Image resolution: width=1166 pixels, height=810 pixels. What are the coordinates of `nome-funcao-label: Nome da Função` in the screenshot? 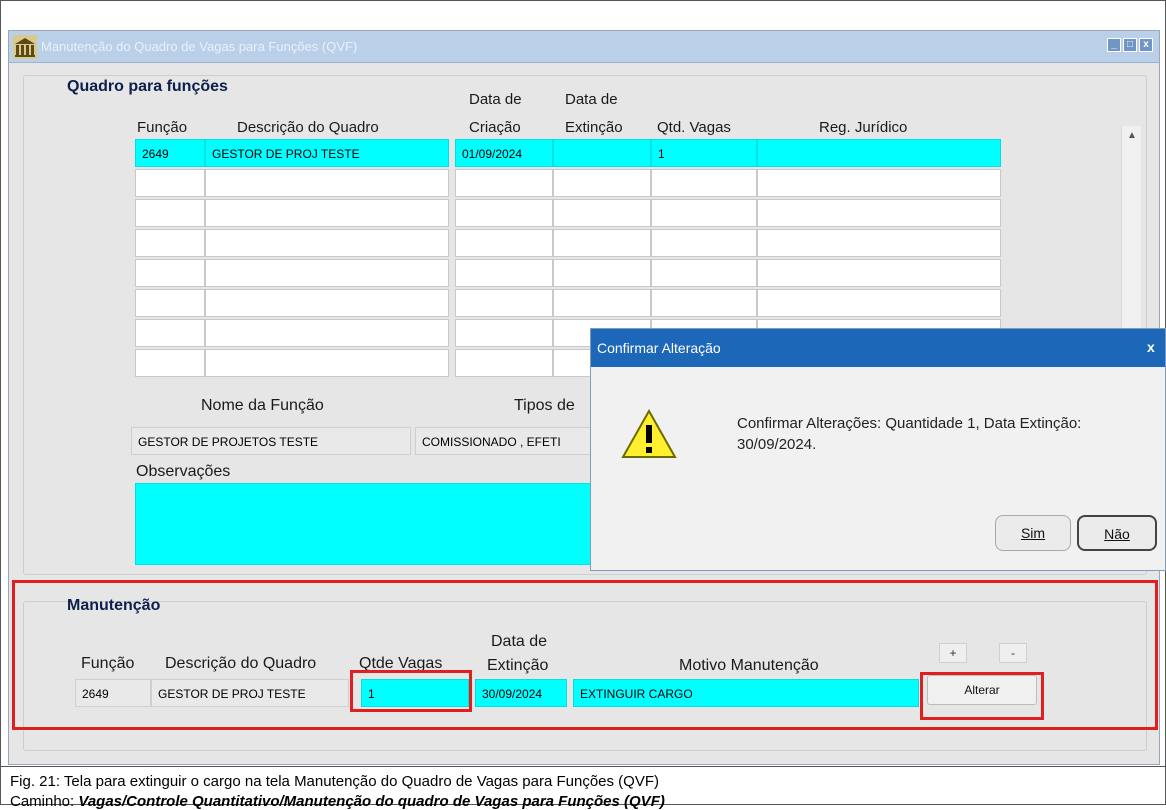 It's located at (262, 405).